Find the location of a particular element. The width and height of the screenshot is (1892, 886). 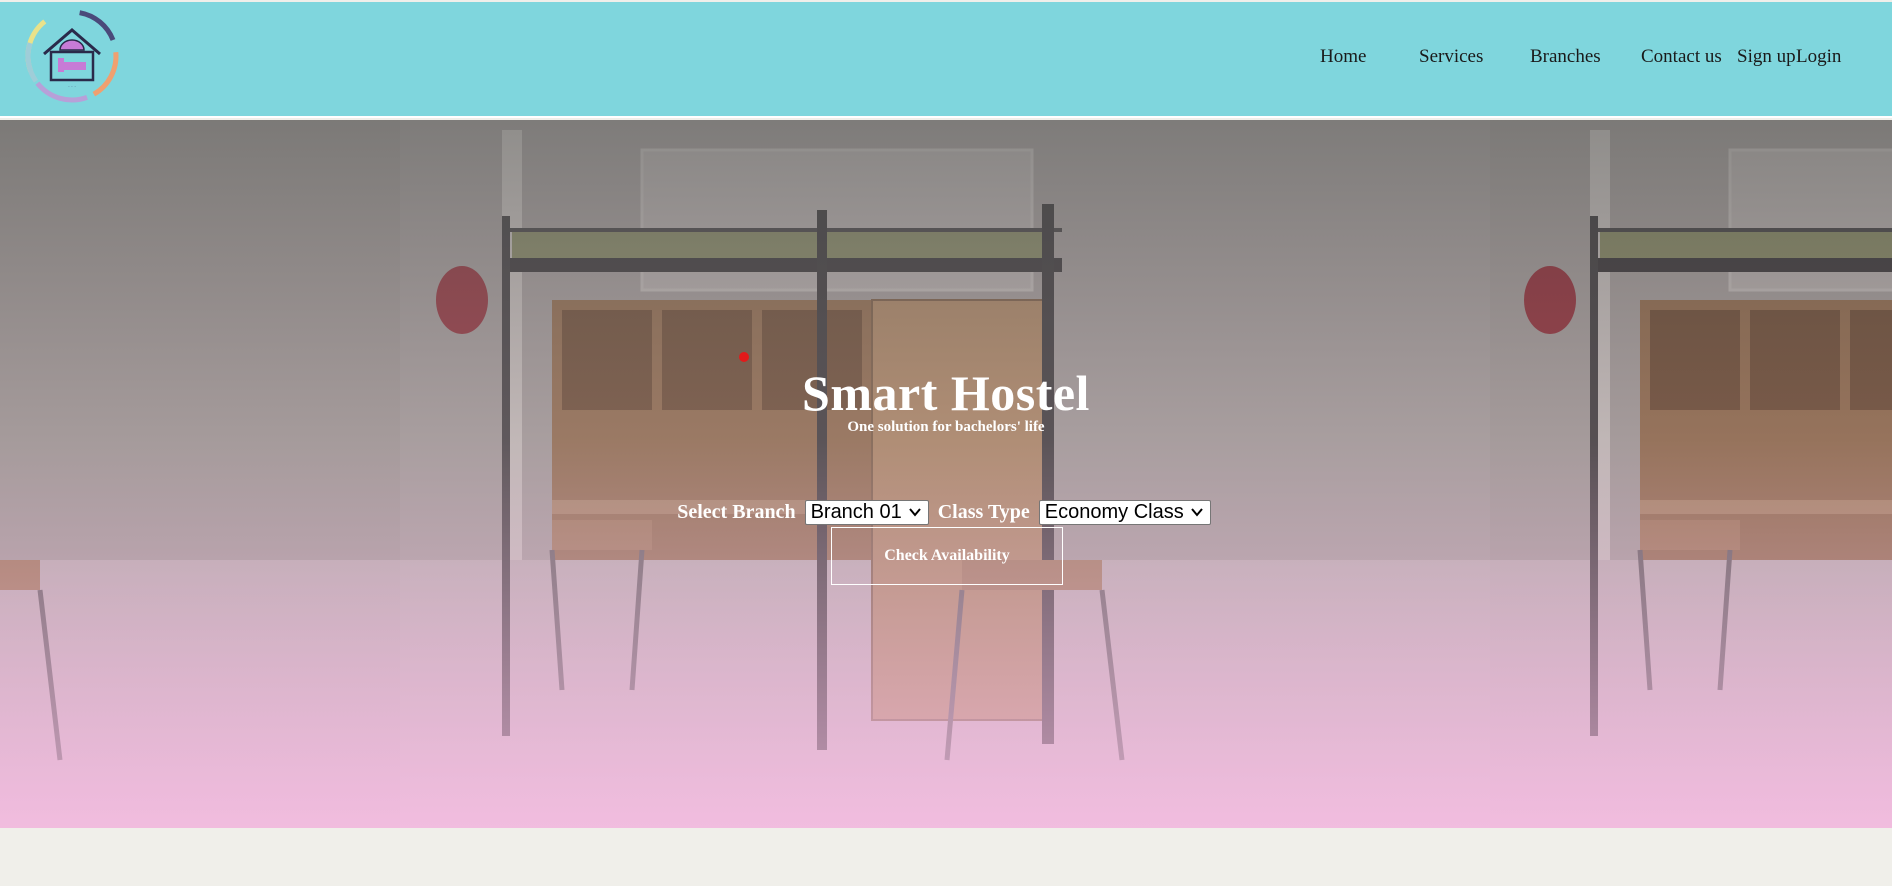

branch-label: Select Branch is located at coordinates (736, 512).